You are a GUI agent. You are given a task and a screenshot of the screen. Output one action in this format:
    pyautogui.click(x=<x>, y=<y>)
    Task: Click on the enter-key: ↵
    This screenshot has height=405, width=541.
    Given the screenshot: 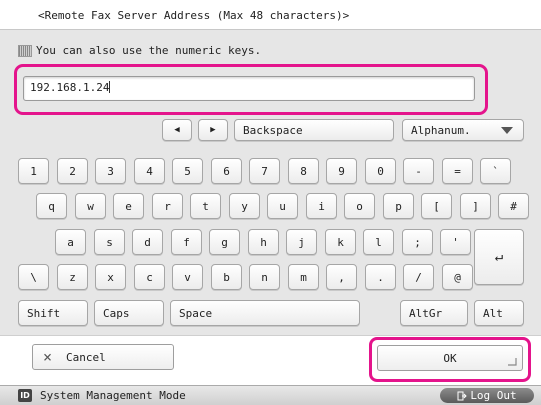 What is the action you would take?
    pyautogui.click(x=499, y=257)
    